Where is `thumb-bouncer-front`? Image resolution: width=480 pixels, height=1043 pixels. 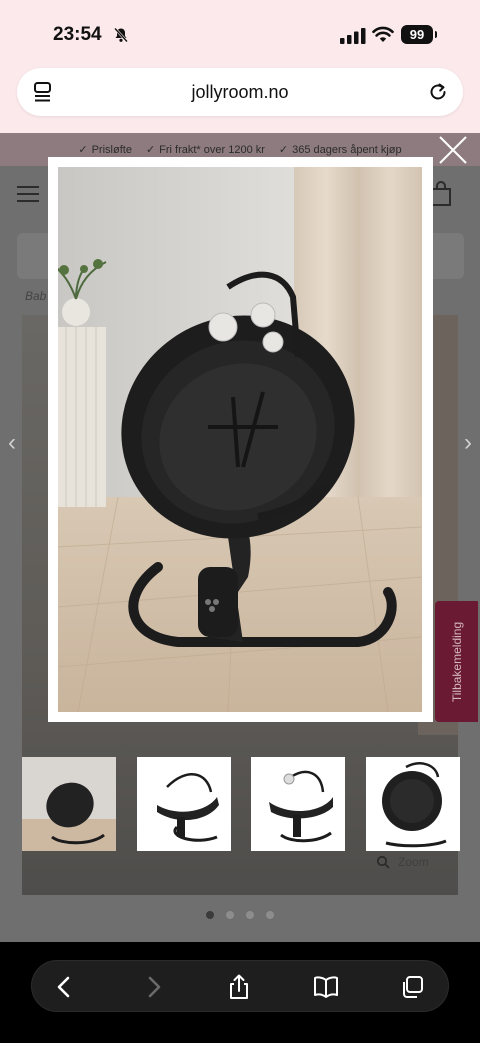 thumb-bouncer-front is located at coordinates (413, 804).